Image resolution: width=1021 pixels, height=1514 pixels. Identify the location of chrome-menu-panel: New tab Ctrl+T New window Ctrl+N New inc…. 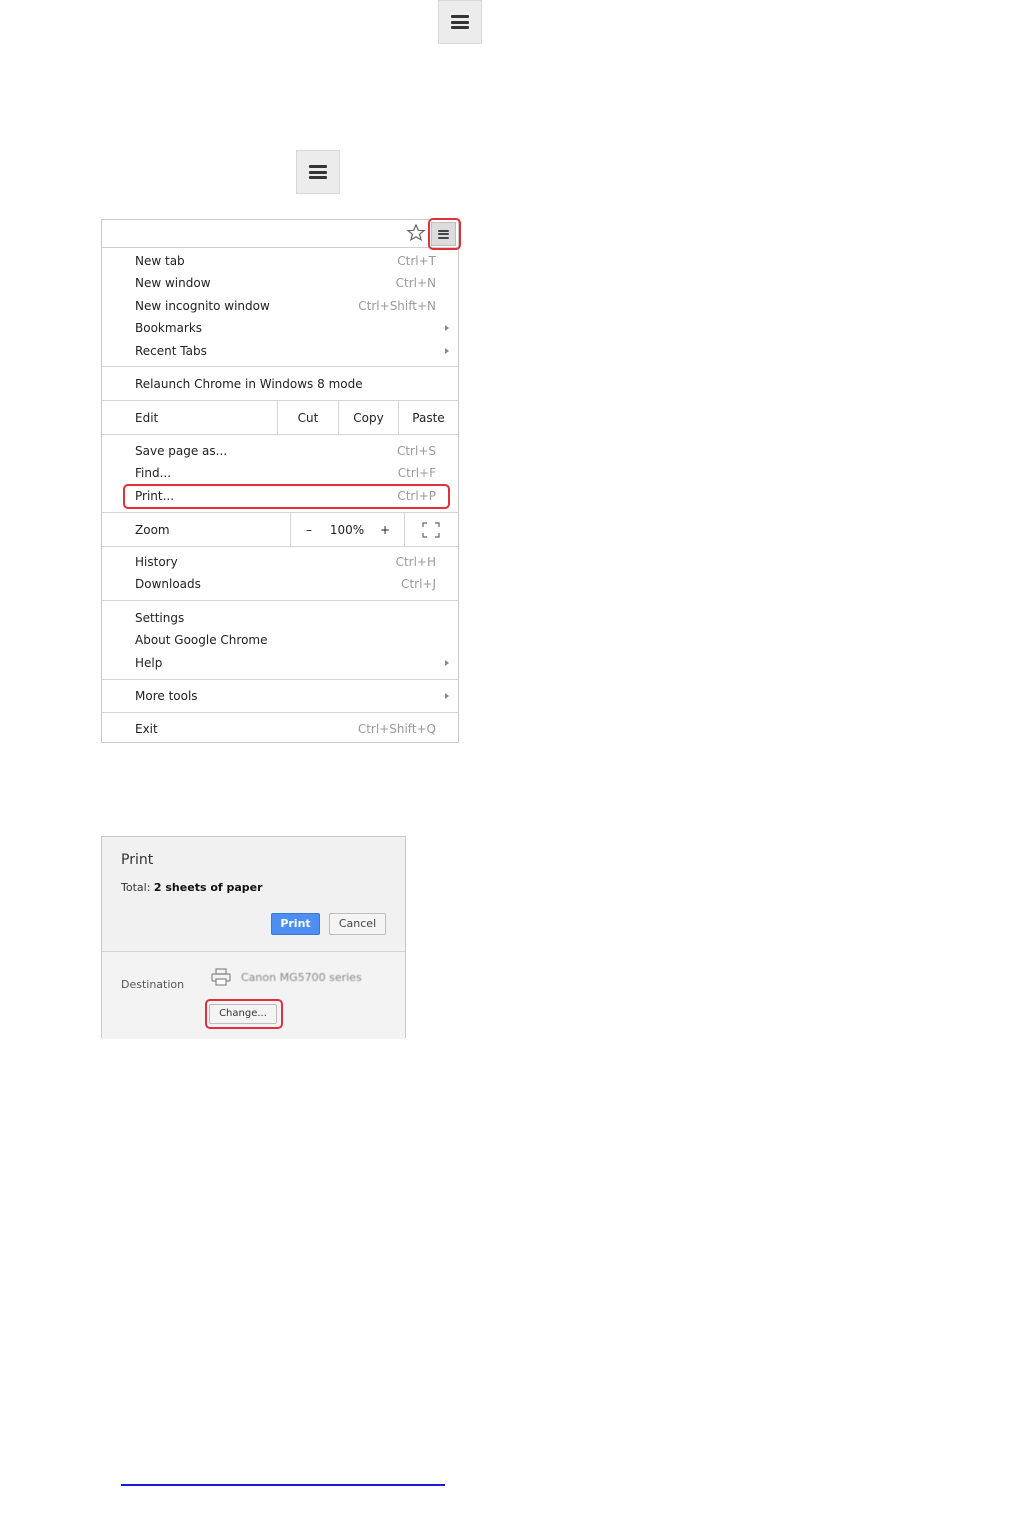
(281, 480).